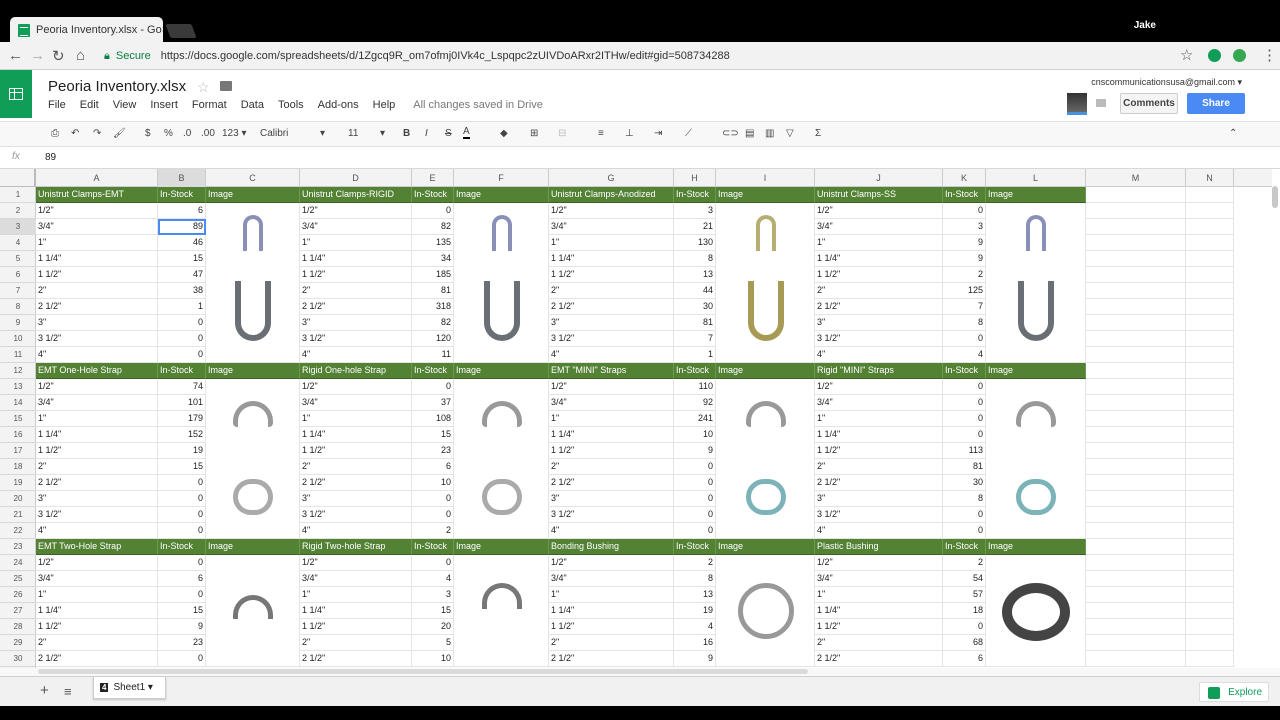 The image size is (1280, 720). What do you see at coordinates (18, 483) in the screenshot?
I see `row-header-19: 19` at bounding box center [18, 483].